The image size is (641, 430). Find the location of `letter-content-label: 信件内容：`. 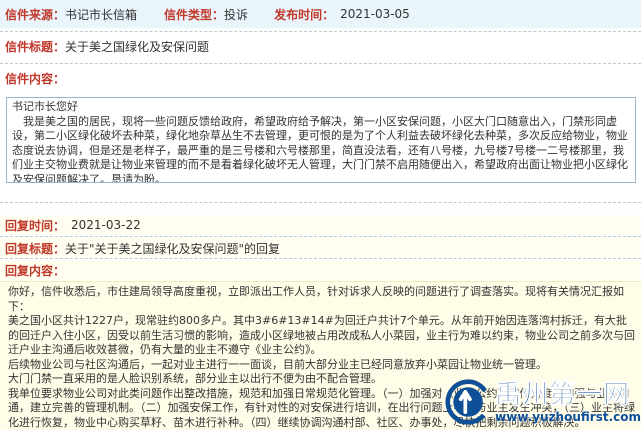

letter-content-label: 信件内容： is located at coordinates (35, 78).